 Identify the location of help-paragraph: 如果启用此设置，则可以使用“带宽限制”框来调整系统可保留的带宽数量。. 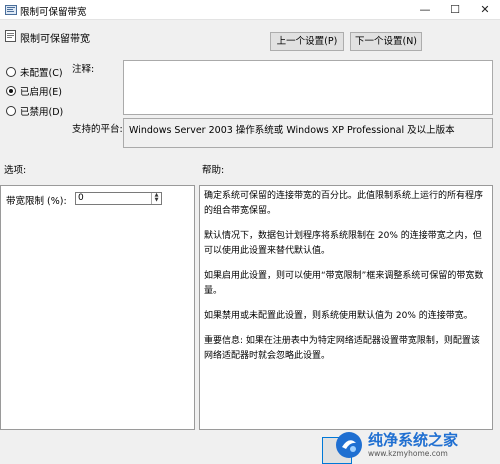
(344, 283).